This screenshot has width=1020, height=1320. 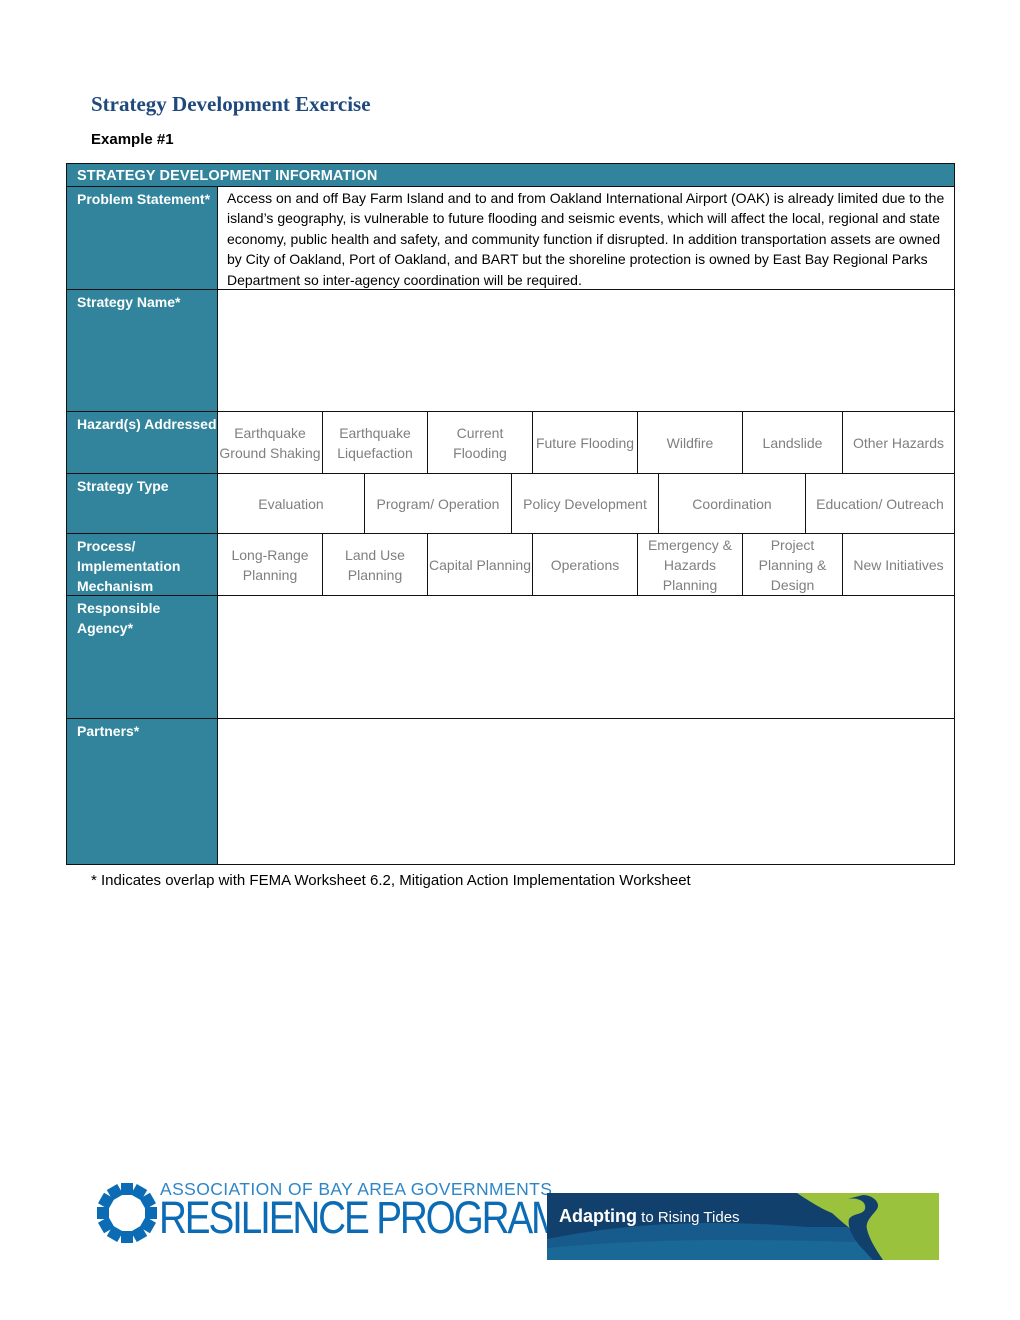 I want to click on partners-field, so click(x=586, y=791).